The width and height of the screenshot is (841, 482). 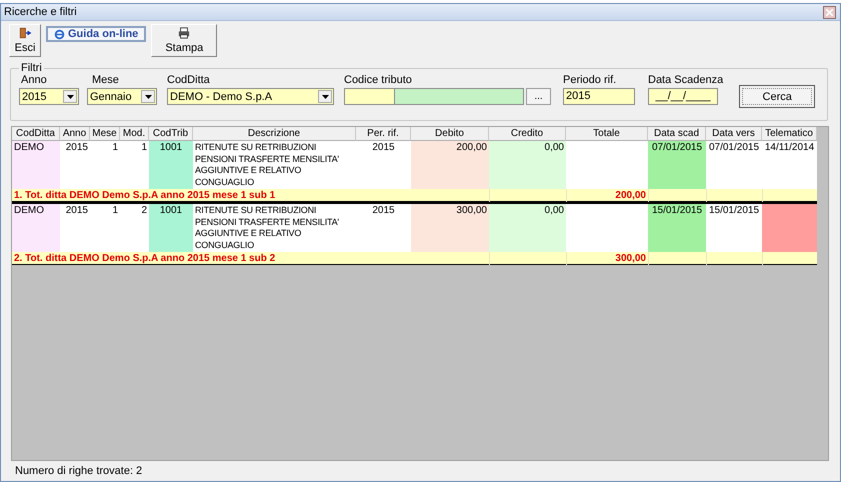 What do you see at coordinates (250, 96) in the screenshot?
I see `dropdown: DEMO - Demo S.p.A` at bounding box center [250, 96].